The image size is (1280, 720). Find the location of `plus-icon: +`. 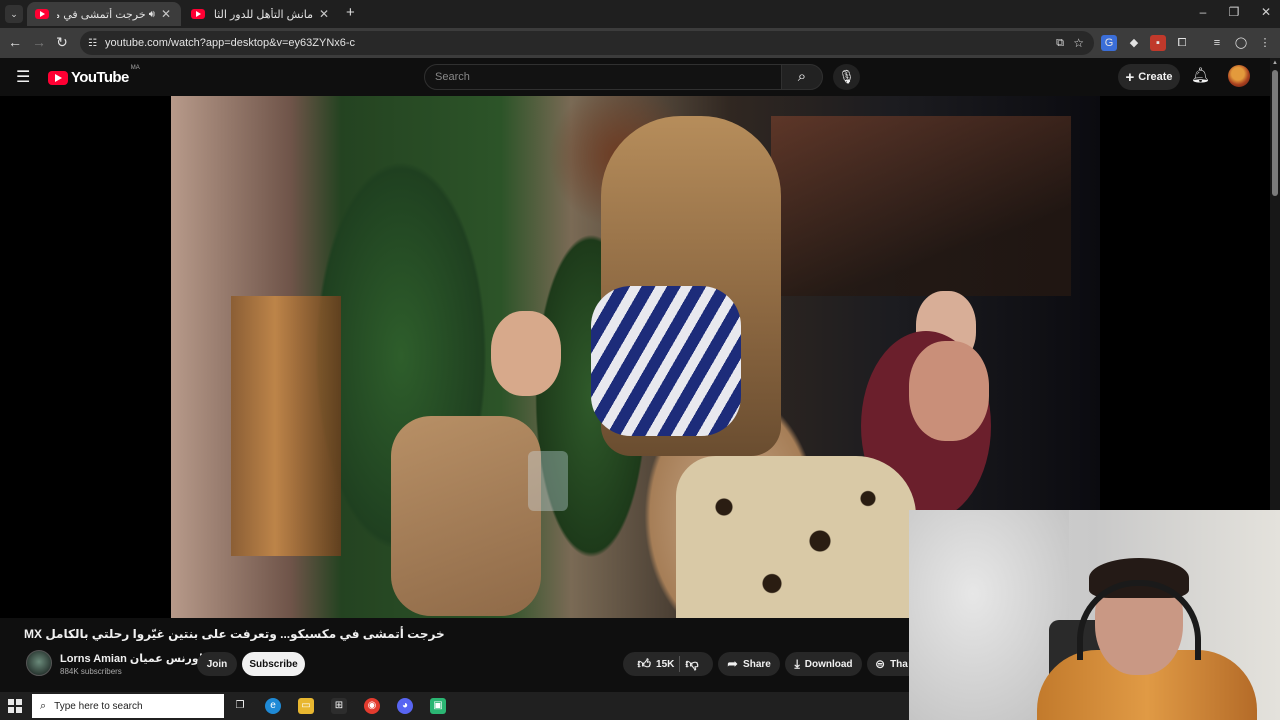

plus-icon: + is located at coordinates (1130, 77).